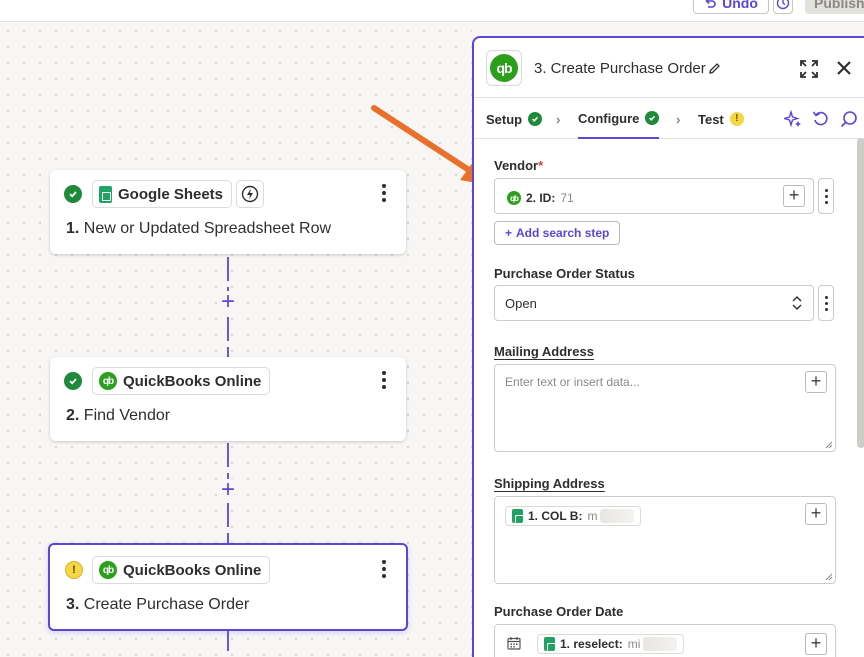 This screenshot has height=657, width=864. Describe the element at coordinates (544, 351) in the screenshot. I see `mailing-address-label: Mailing Address` at that location.